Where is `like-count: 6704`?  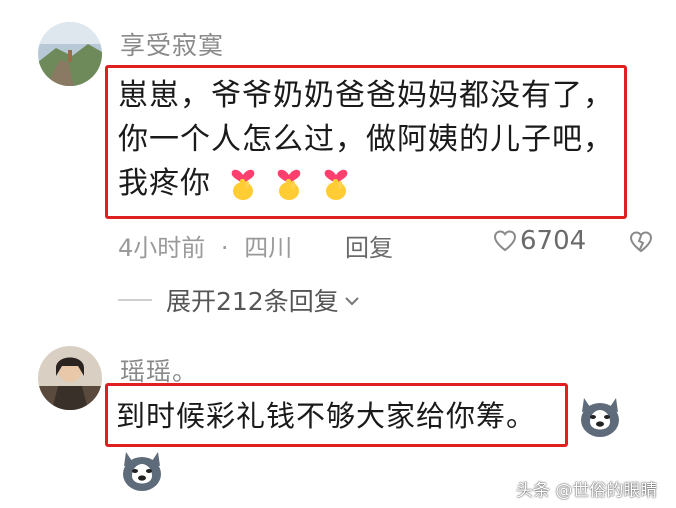 like-count: 6704 is located at coordinates (553, 241).